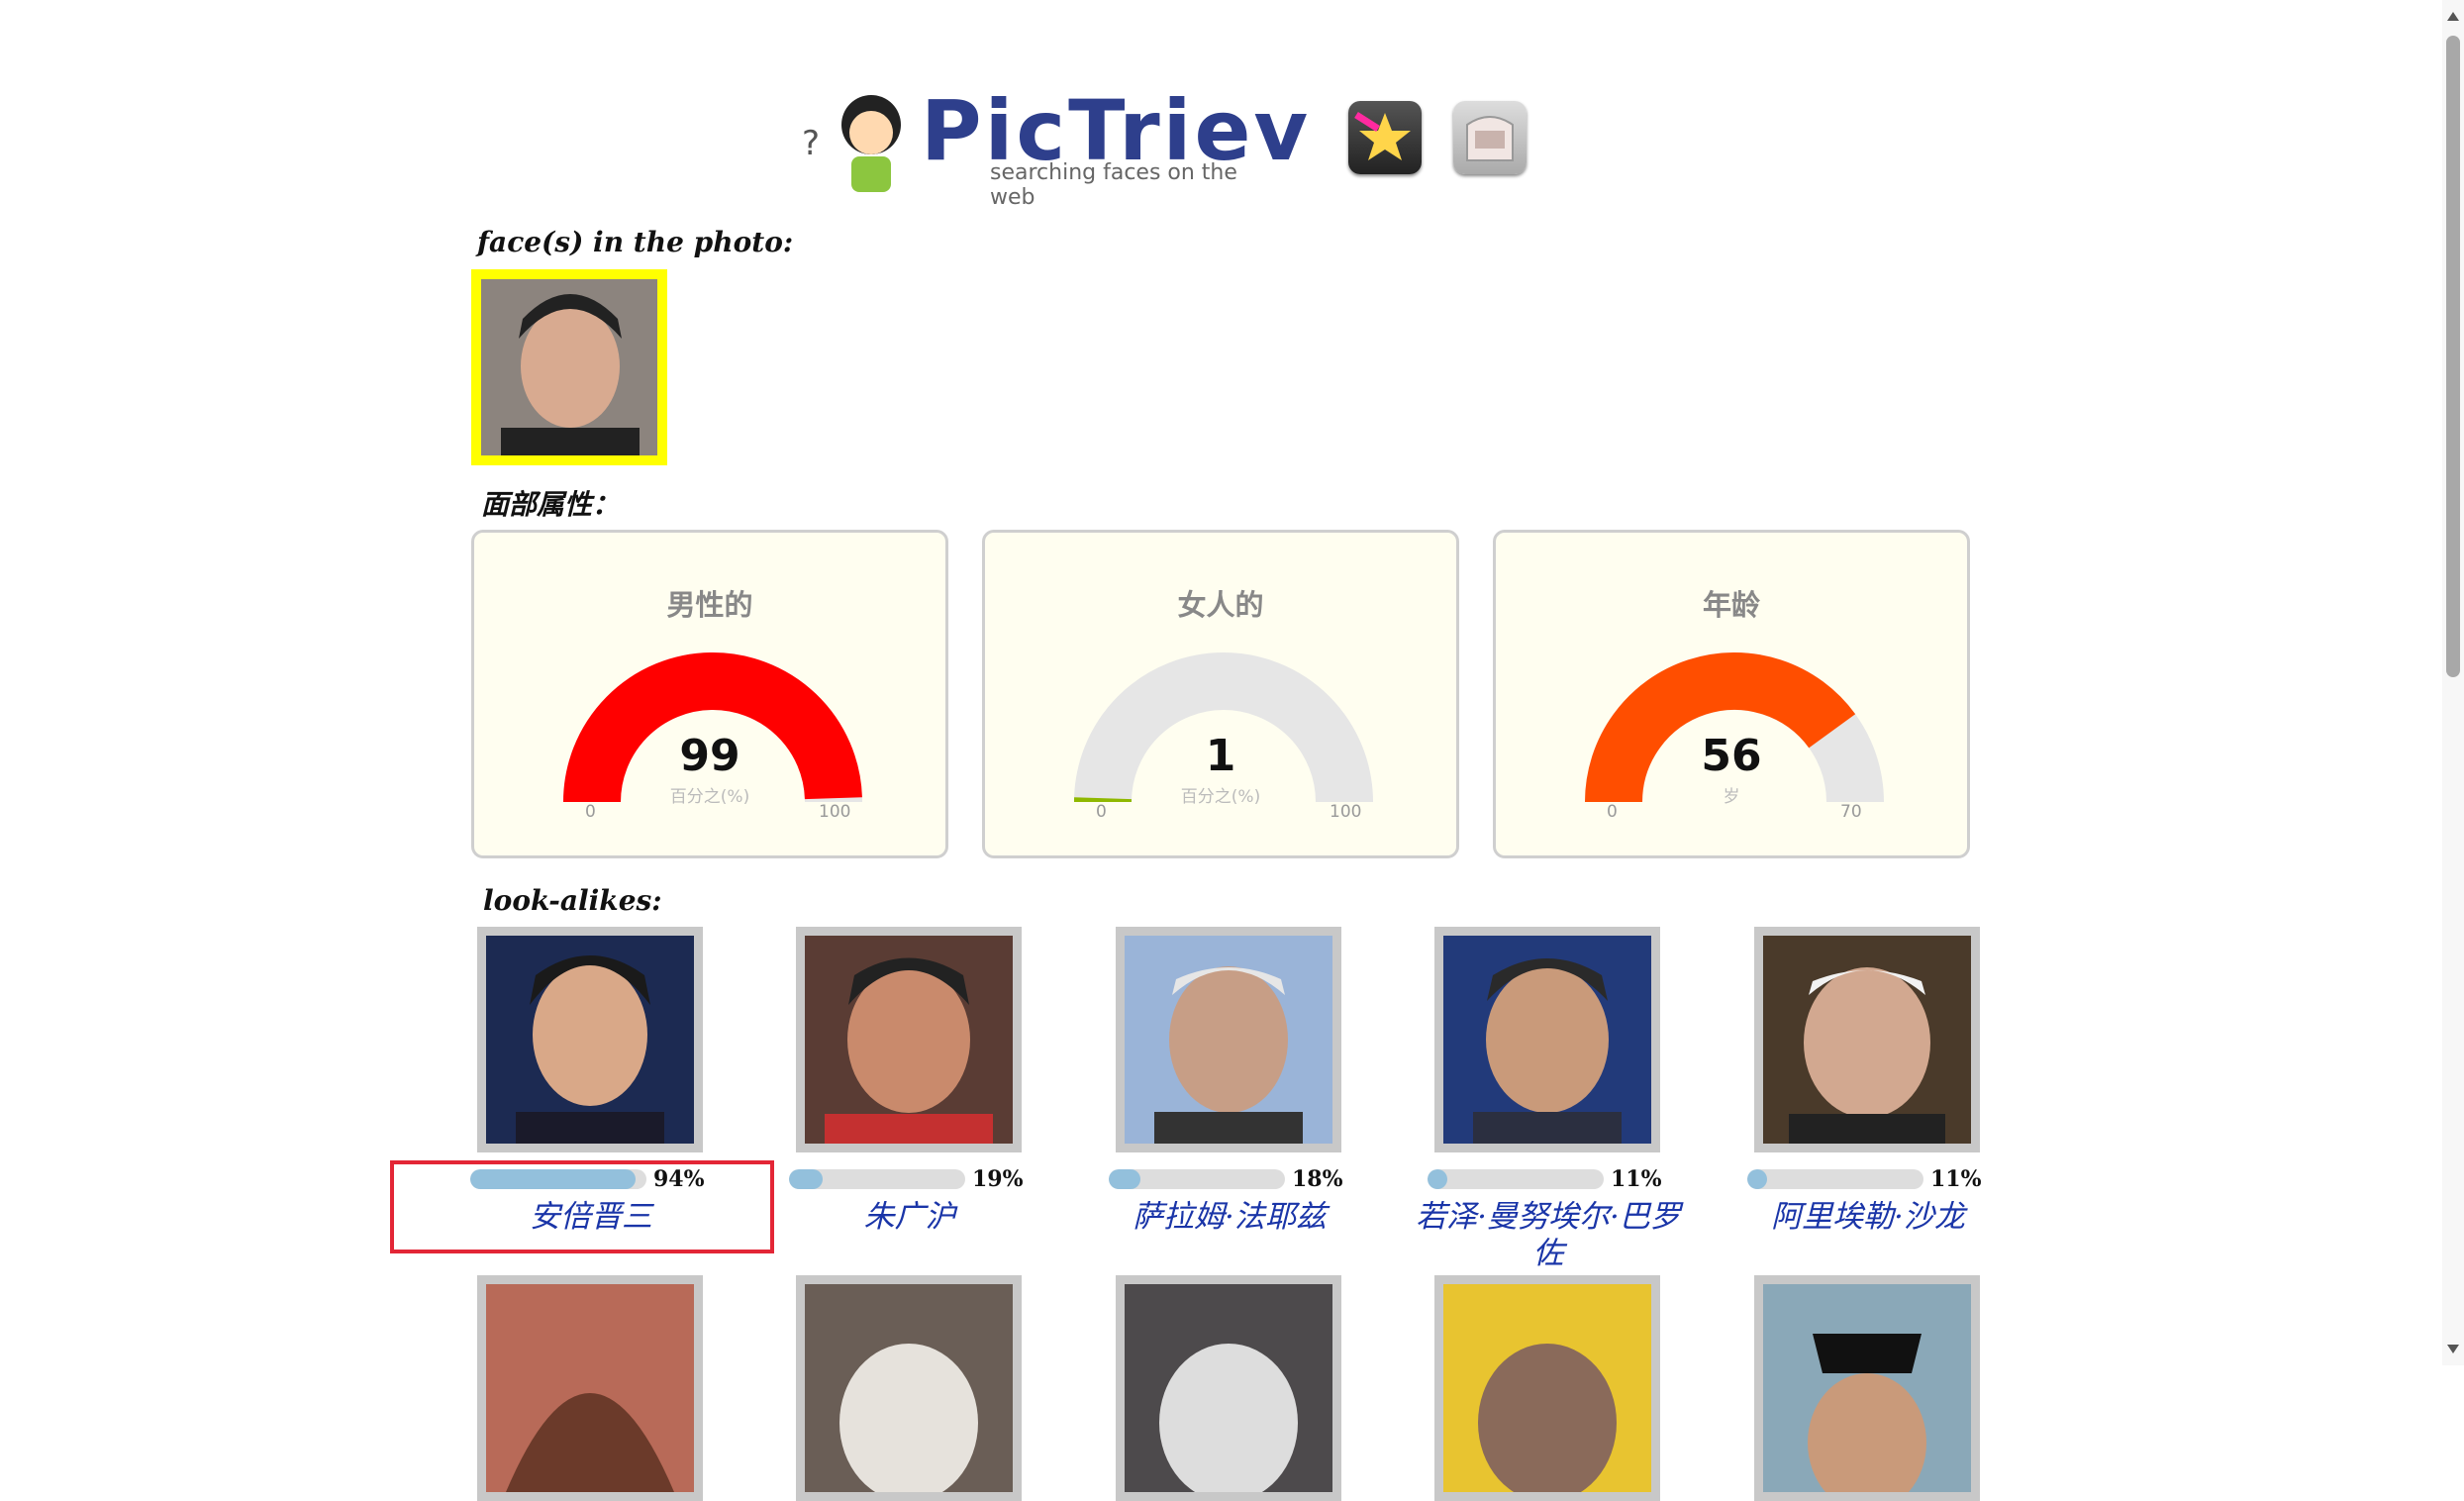 Image resolution: width=2464 pixels, height=1501 pixels. Describe the element at coordinates (591, 1217) in the screenshot. I see `lookalike-name-link: 安倍晋三` at that location.